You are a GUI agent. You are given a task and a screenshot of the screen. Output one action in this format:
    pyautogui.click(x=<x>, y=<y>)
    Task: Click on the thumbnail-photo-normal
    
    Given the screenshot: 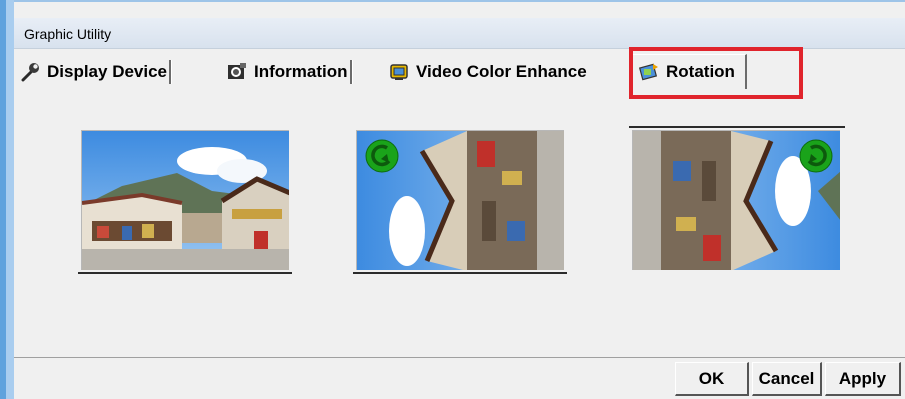 What is the action you would take?
    pyautogui.click(x=185, y=200)
    